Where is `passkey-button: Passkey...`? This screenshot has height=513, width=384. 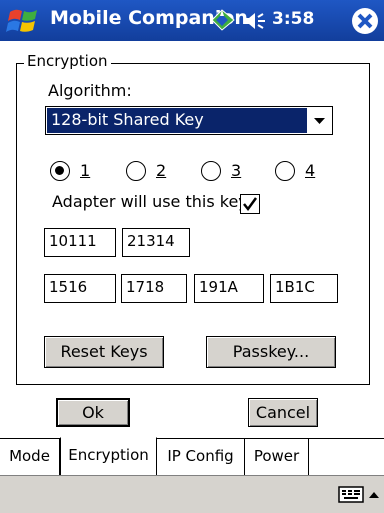 passkey-button: Passkey... is located at coordinates (271, 352).